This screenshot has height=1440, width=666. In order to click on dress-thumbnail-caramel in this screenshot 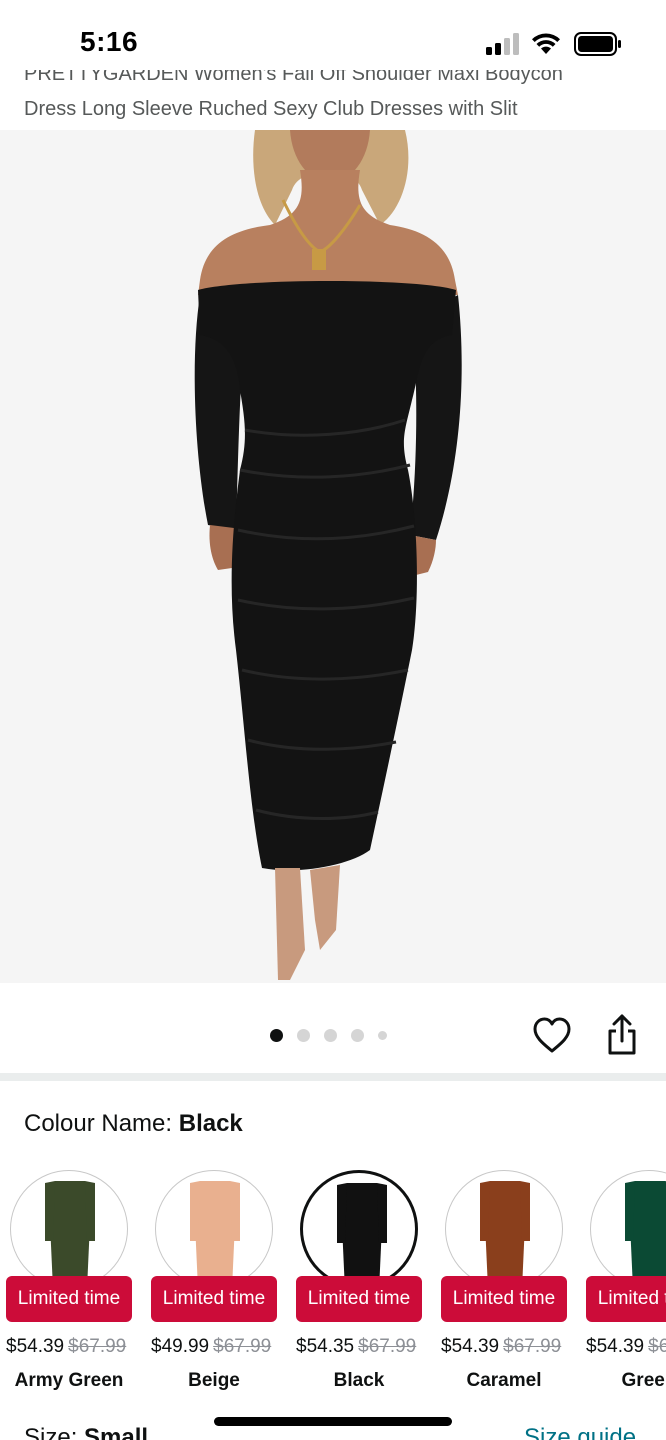, I will do `click(505, 1234)`.